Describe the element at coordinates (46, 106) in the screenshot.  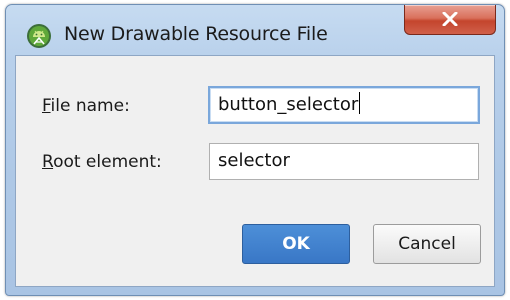
I see `file-name-label-mnemonic: F` at that location.